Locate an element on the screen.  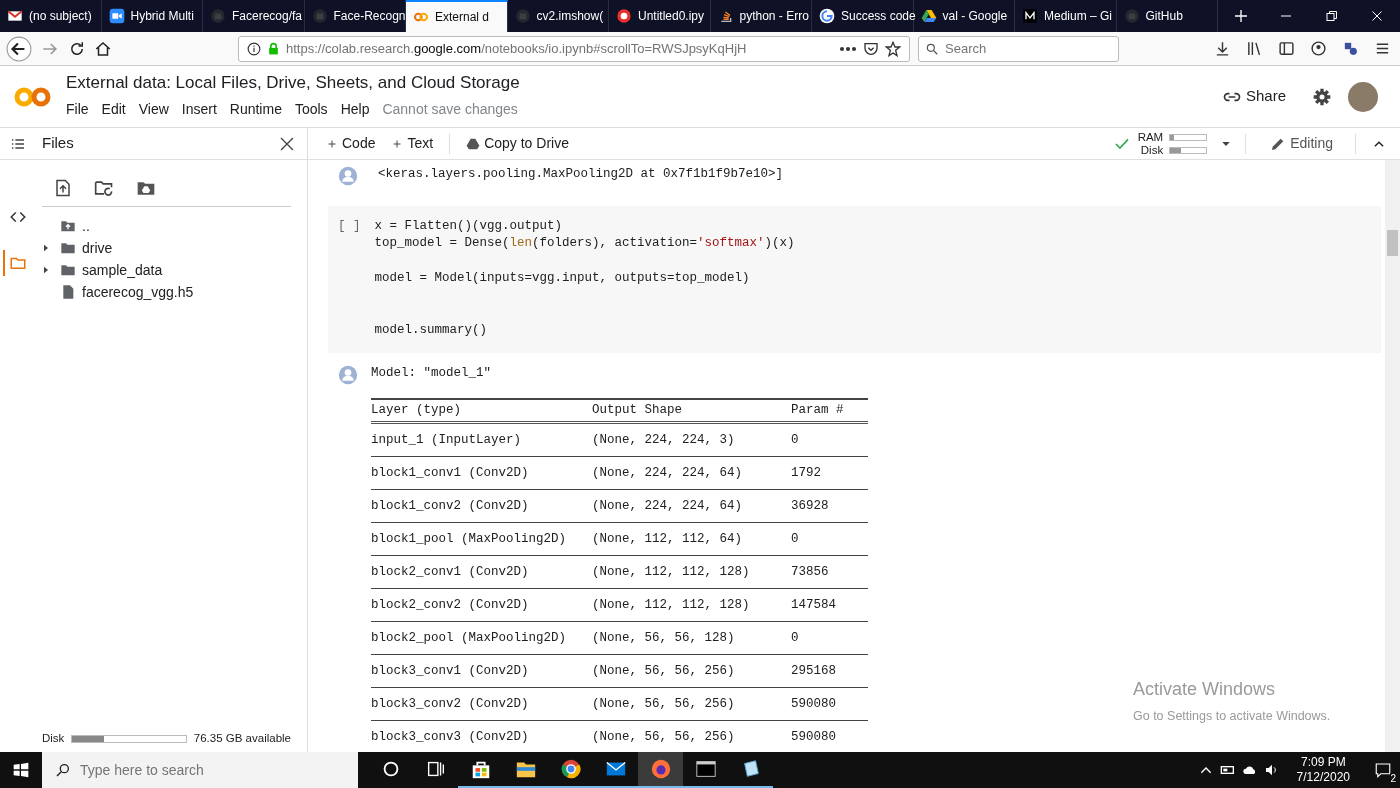
pocket-icon is located at coordinates (871, 48).